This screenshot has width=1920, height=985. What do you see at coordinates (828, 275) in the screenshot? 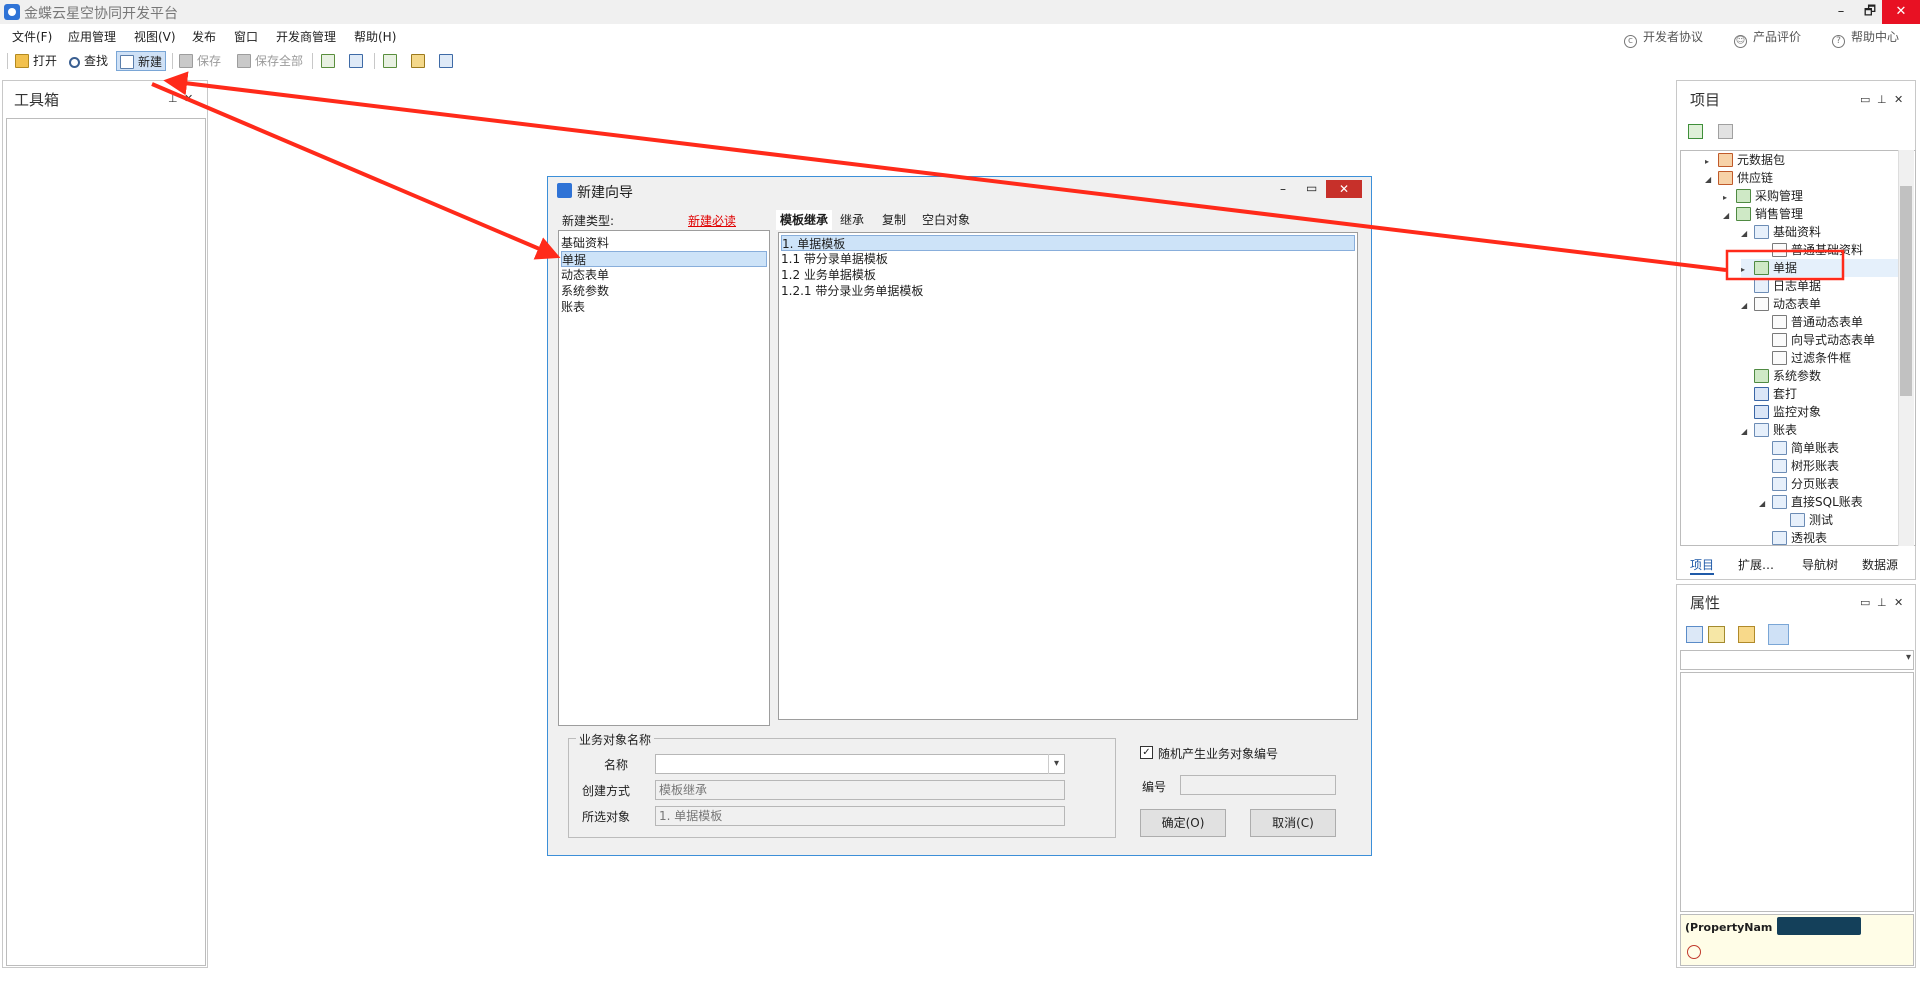
I see `template-item: 1.2 业务单据模板` at bounding box center [828, 275].